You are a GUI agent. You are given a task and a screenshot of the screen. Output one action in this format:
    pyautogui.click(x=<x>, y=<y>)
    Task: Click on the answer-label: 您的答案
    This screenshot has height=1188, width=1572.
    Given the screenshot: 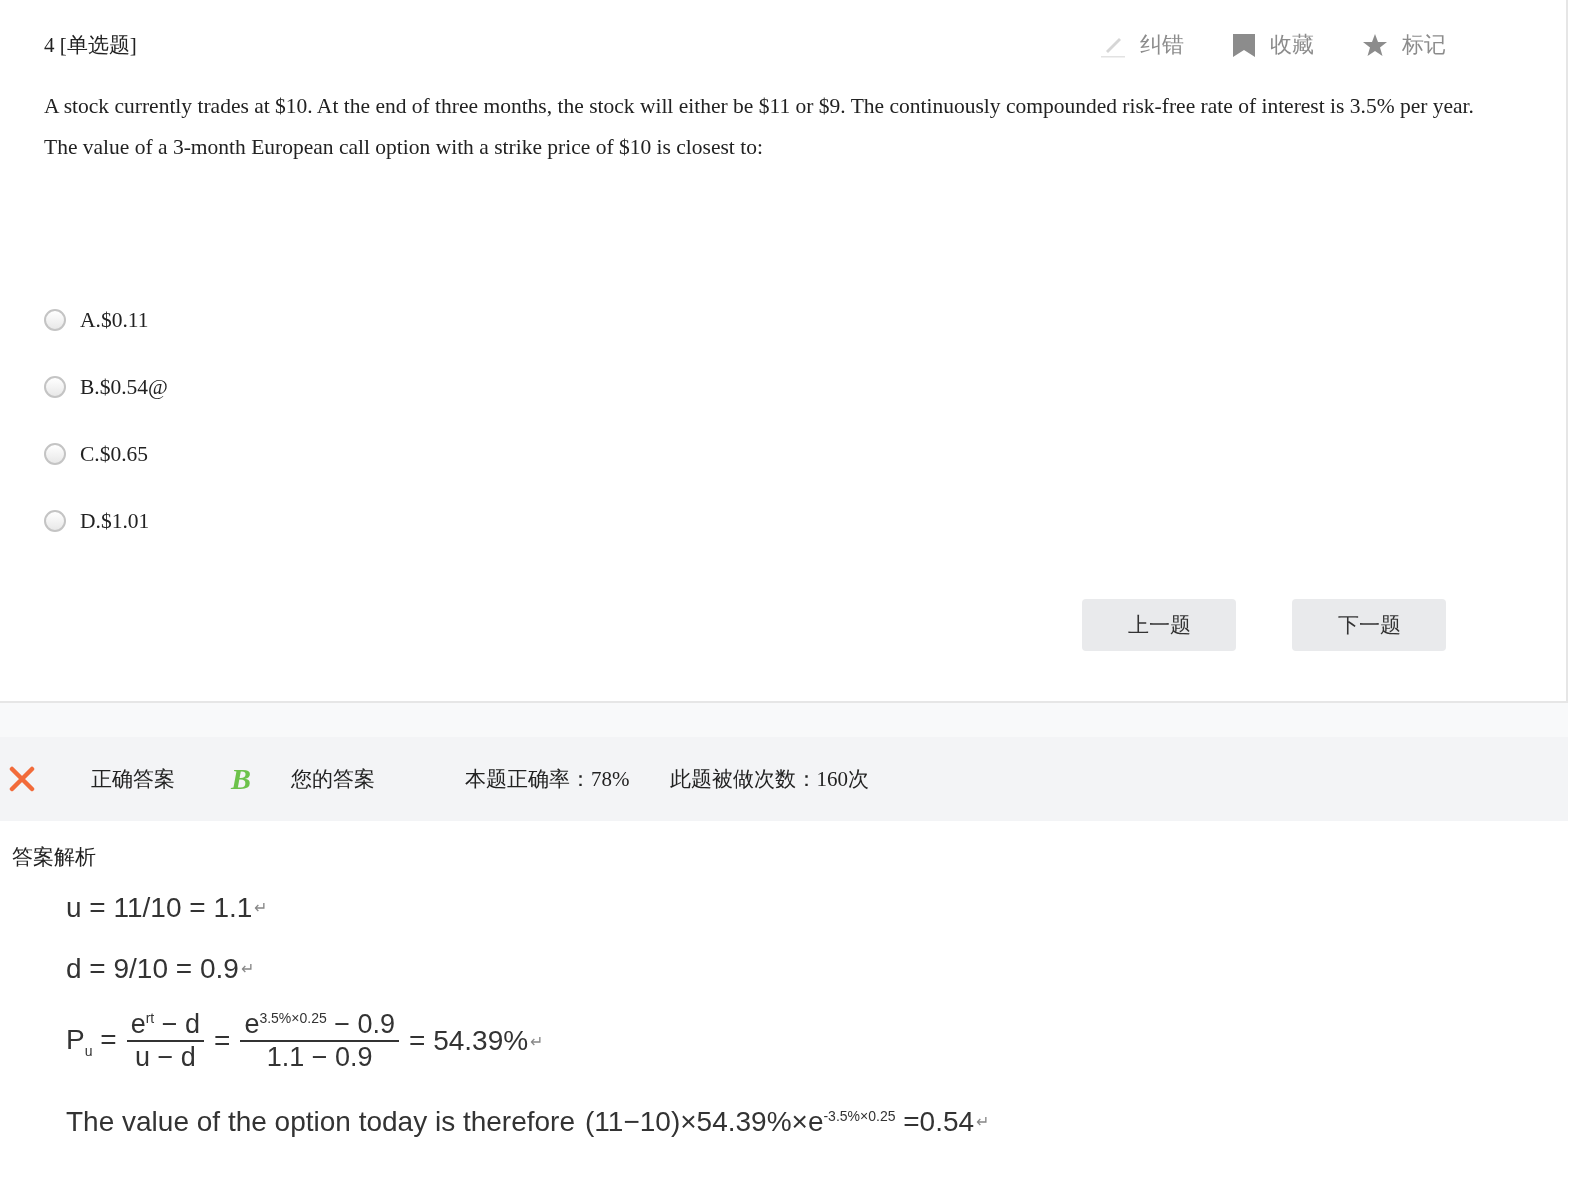 What is the action you would take?
    pyautogui.click(x=333, y=779)
    